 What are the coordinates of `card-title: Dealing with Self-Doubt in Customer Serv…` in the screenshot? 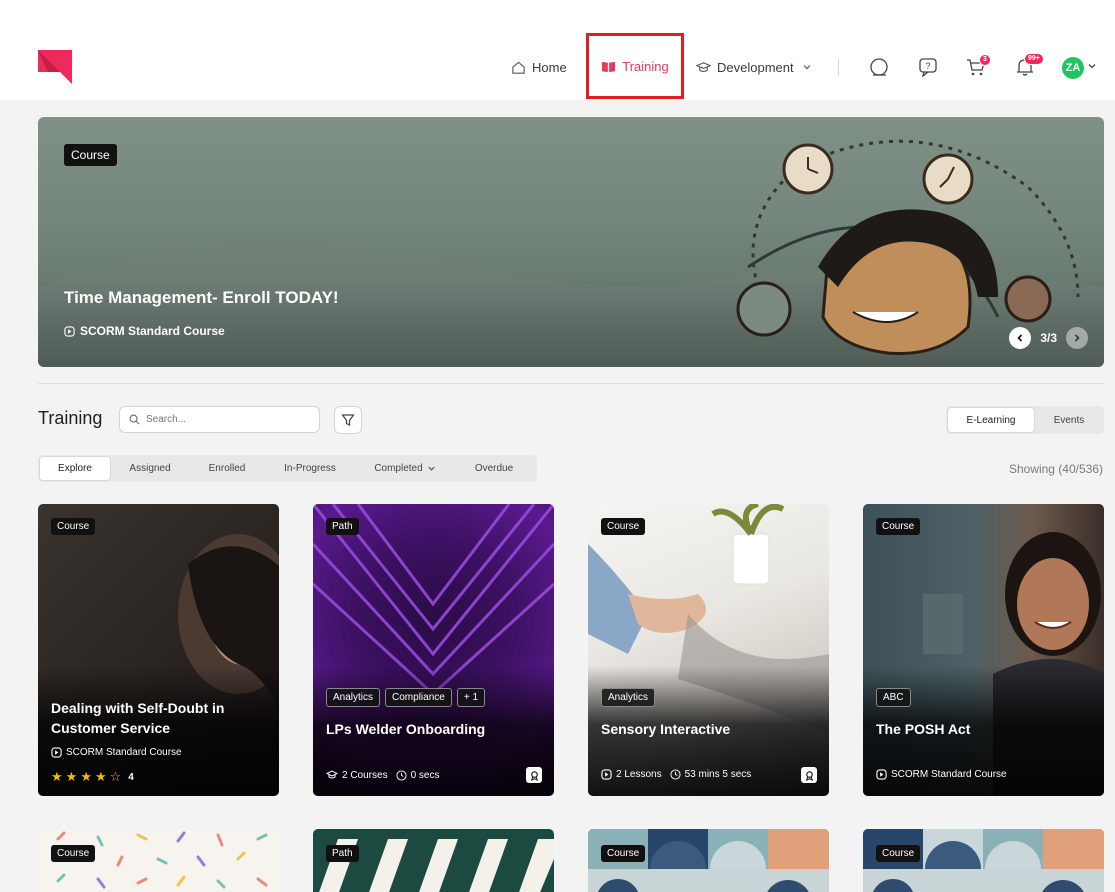 It's located at (138, 718).